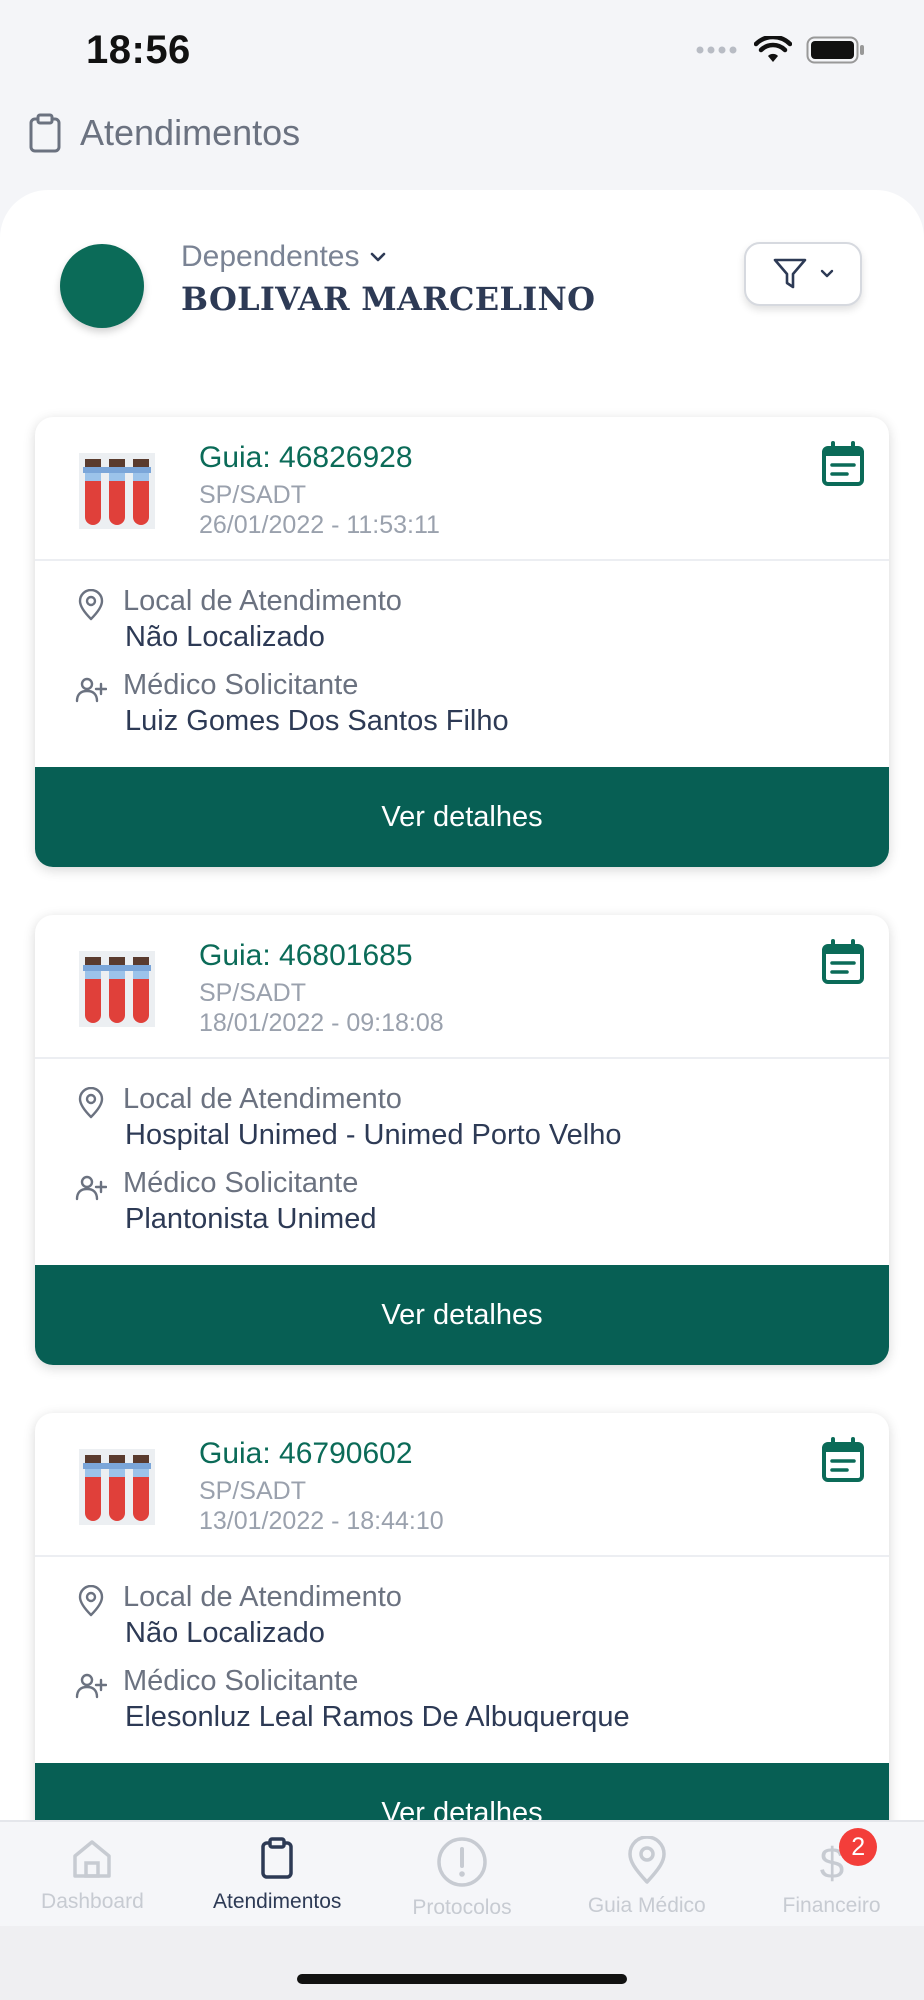 The width and height of the screenshot is (924, 2000). I want to click on tab-guia-medico: Guia Médico, so click(646, 1874).